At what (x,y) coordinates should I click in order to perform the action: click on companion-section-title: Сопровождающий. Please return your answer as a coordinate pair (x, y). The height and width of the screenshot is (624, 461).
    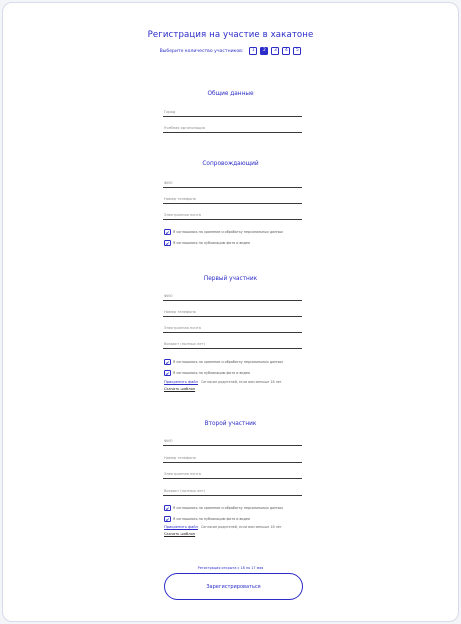
    Looking at the image, I should click on (230, 164).